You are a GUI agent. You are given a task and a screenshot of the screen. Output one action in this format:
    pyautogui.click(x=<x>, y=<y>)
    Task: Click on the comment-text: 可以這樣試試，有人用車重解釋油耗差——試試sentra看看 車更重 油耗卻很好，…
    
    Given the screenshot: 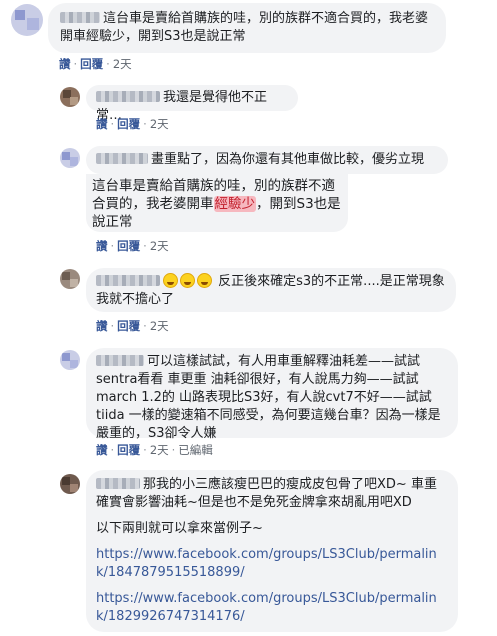 What is the action you would take?
    pyautogui.click(x=268, y=397)
    